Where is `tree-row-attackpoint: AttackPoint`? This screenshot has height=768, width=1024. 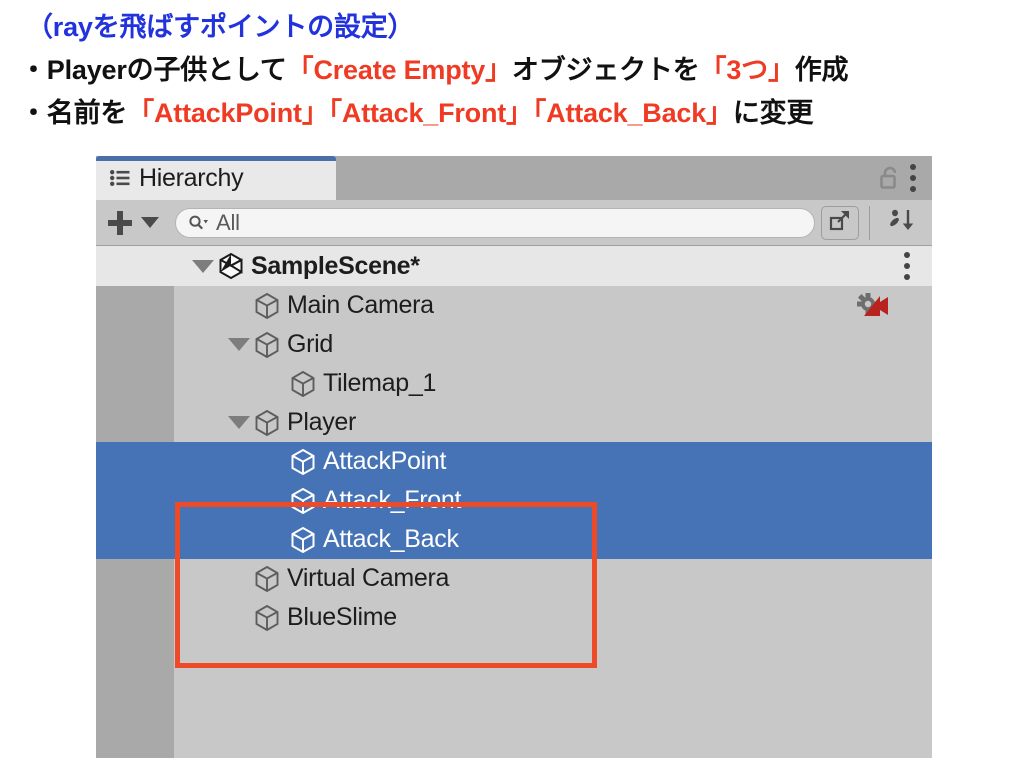
tree-row-attackpoint: AttackPoint is located at coordinates (514, 461).